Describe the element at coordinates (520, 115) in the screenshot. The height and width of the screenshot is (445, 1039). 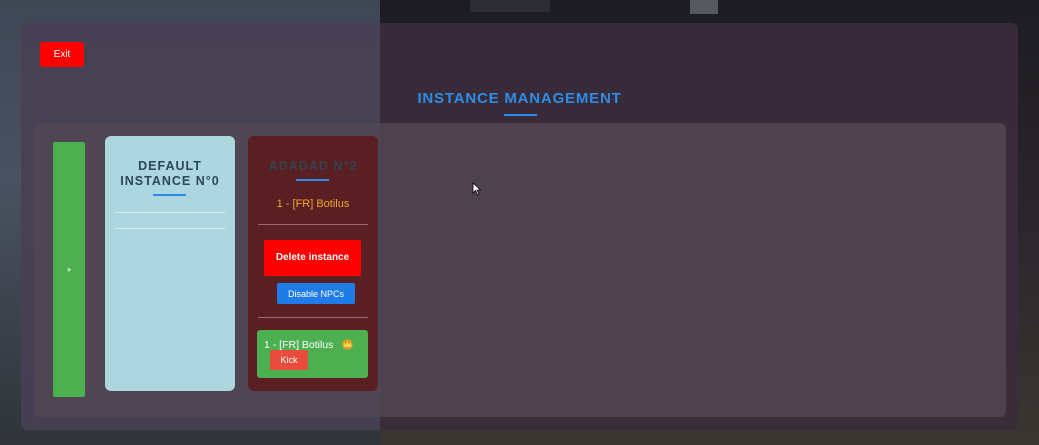
I see `title-underline` at that location.